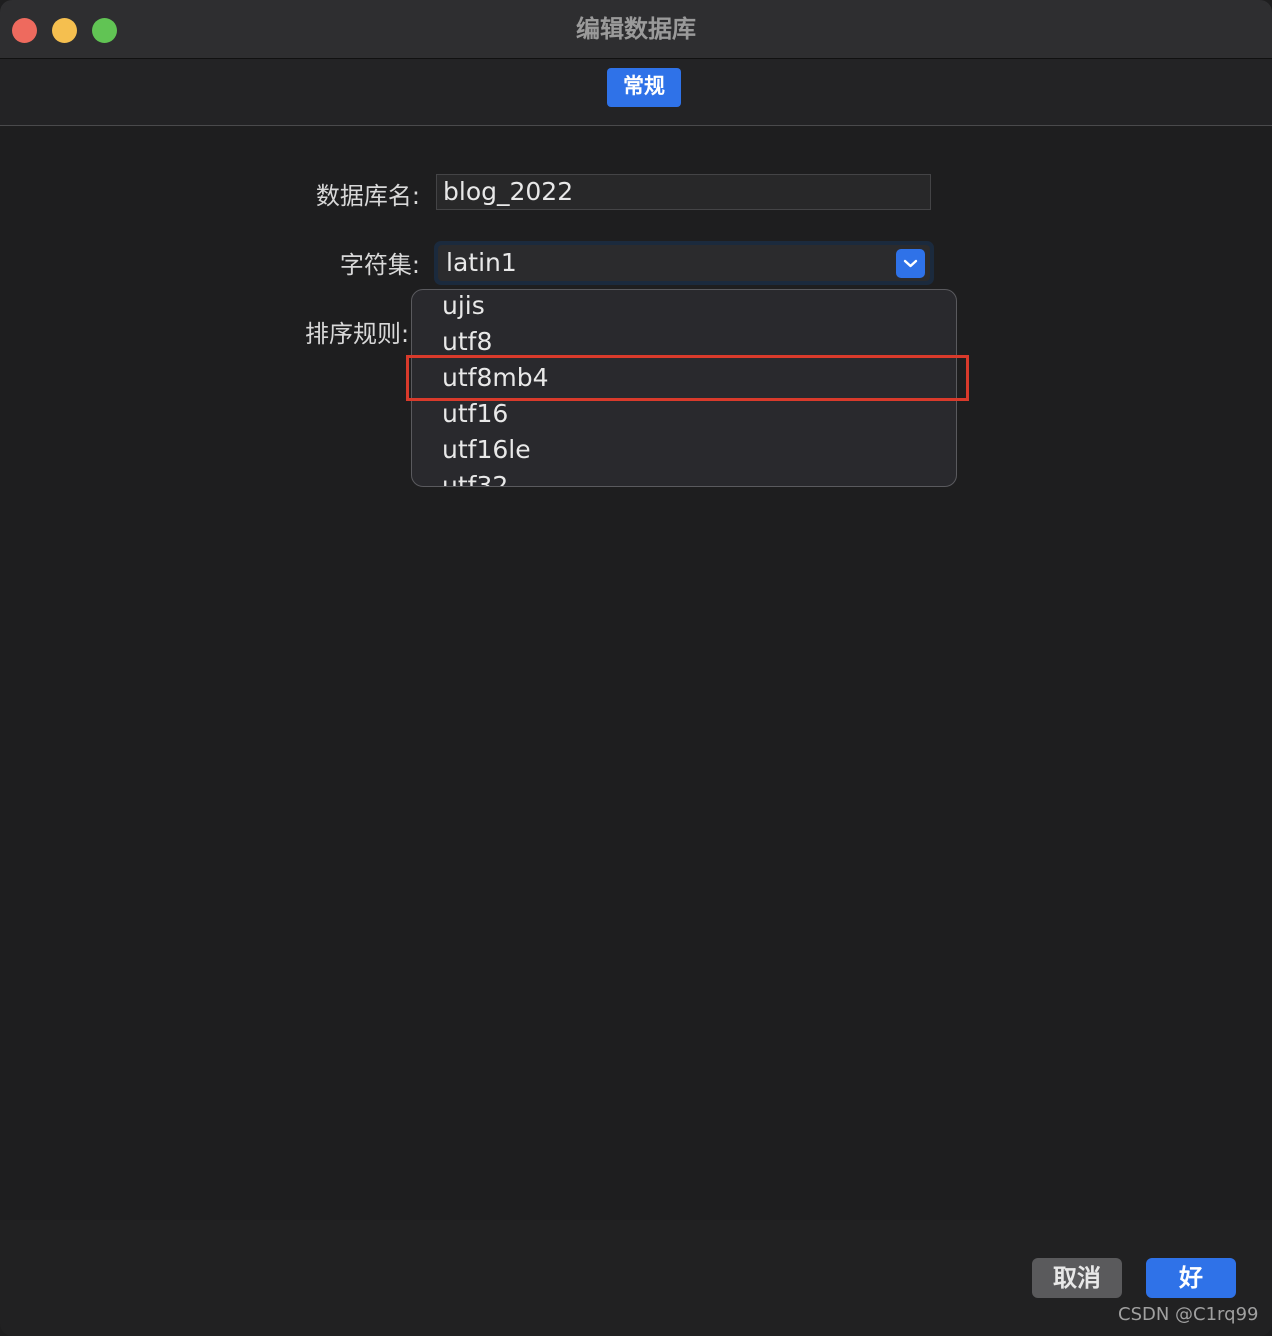 The height and width of the screenshot is (1336, 1272). What do you see at coordinates (481, 262) in the screenshot?
I see `charset-select-value: latin1` at bounding box center [481, 262].